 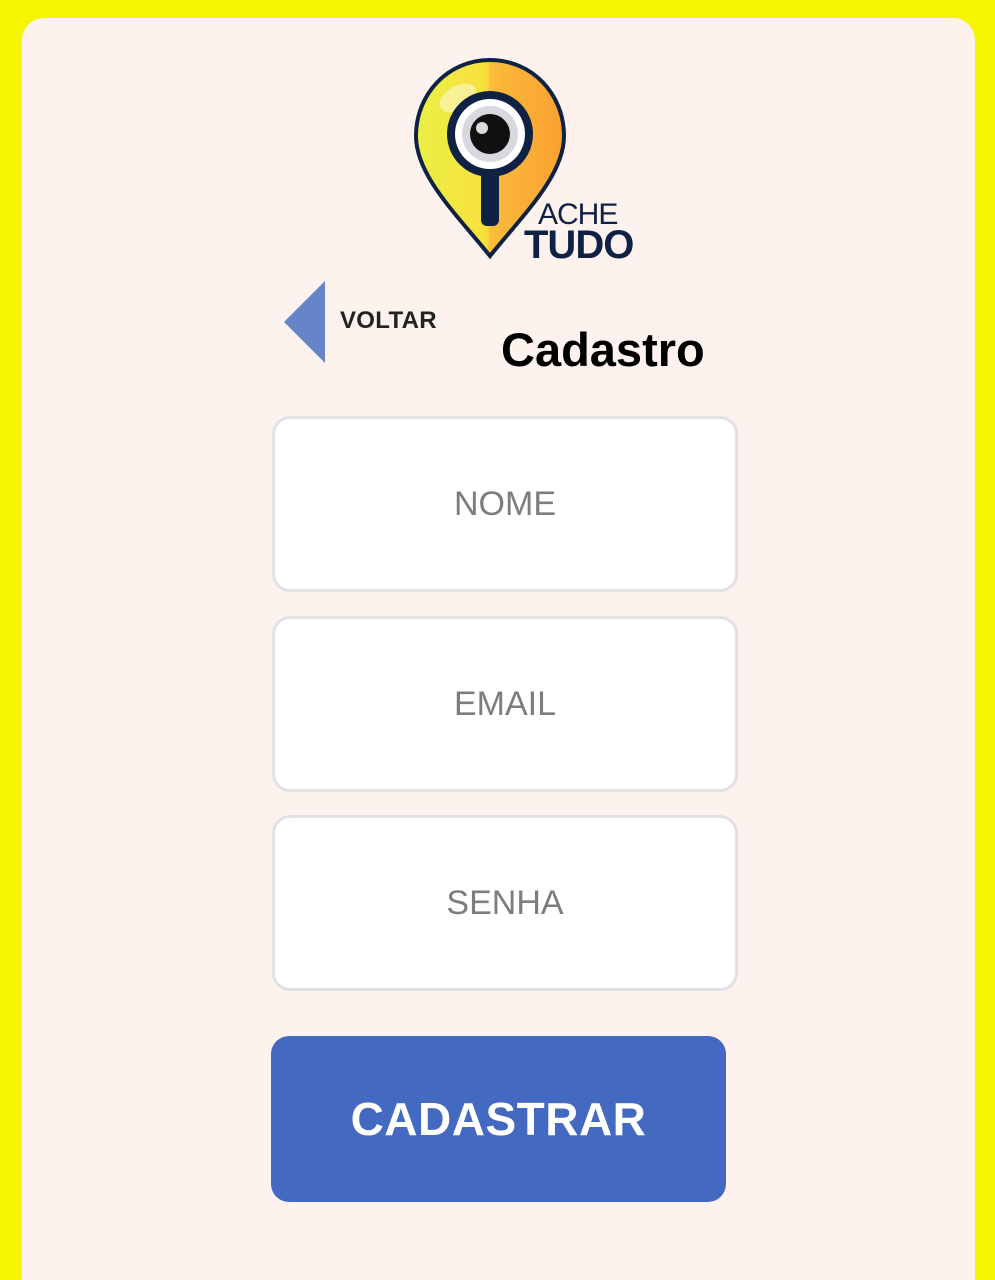 I want to click on page-title: Cadastro, so click(x=603, y=349).